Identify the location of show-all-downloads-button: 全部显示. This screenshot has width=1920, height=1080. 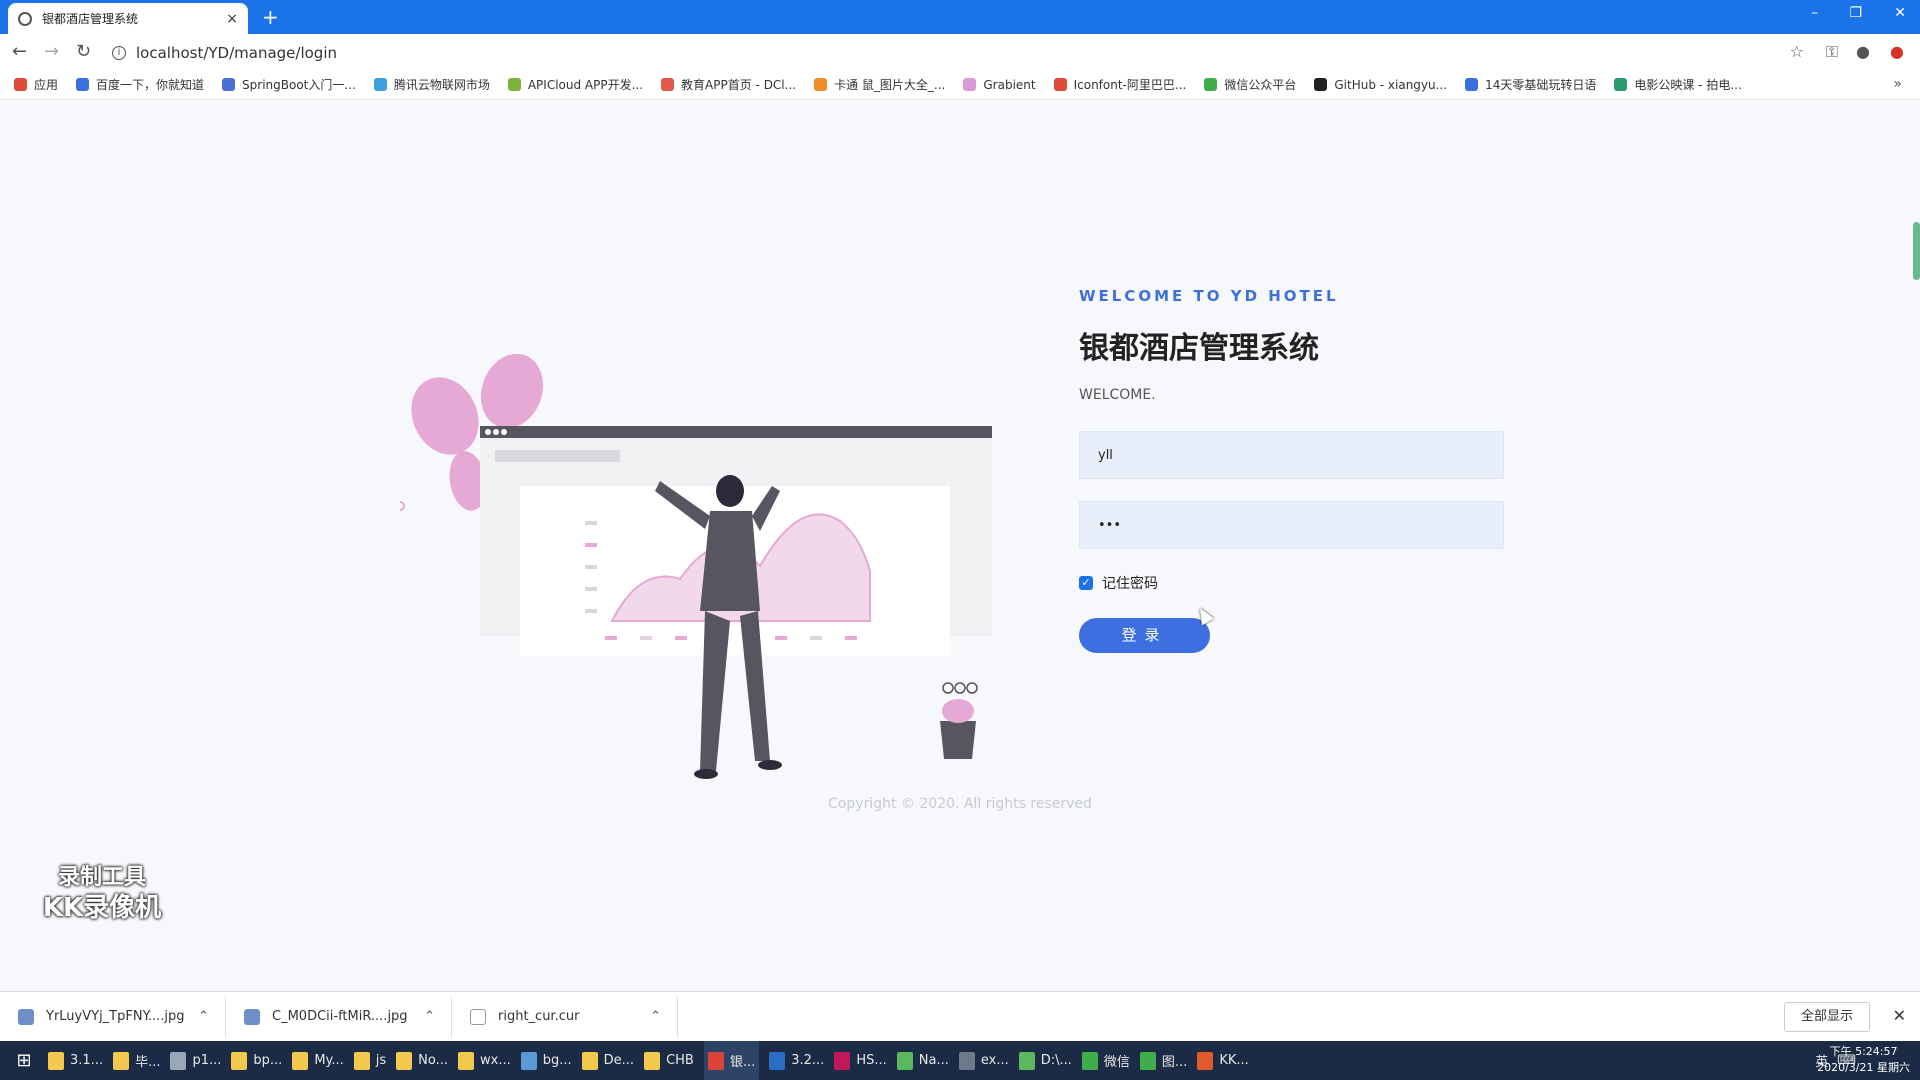
(1826, 1017).